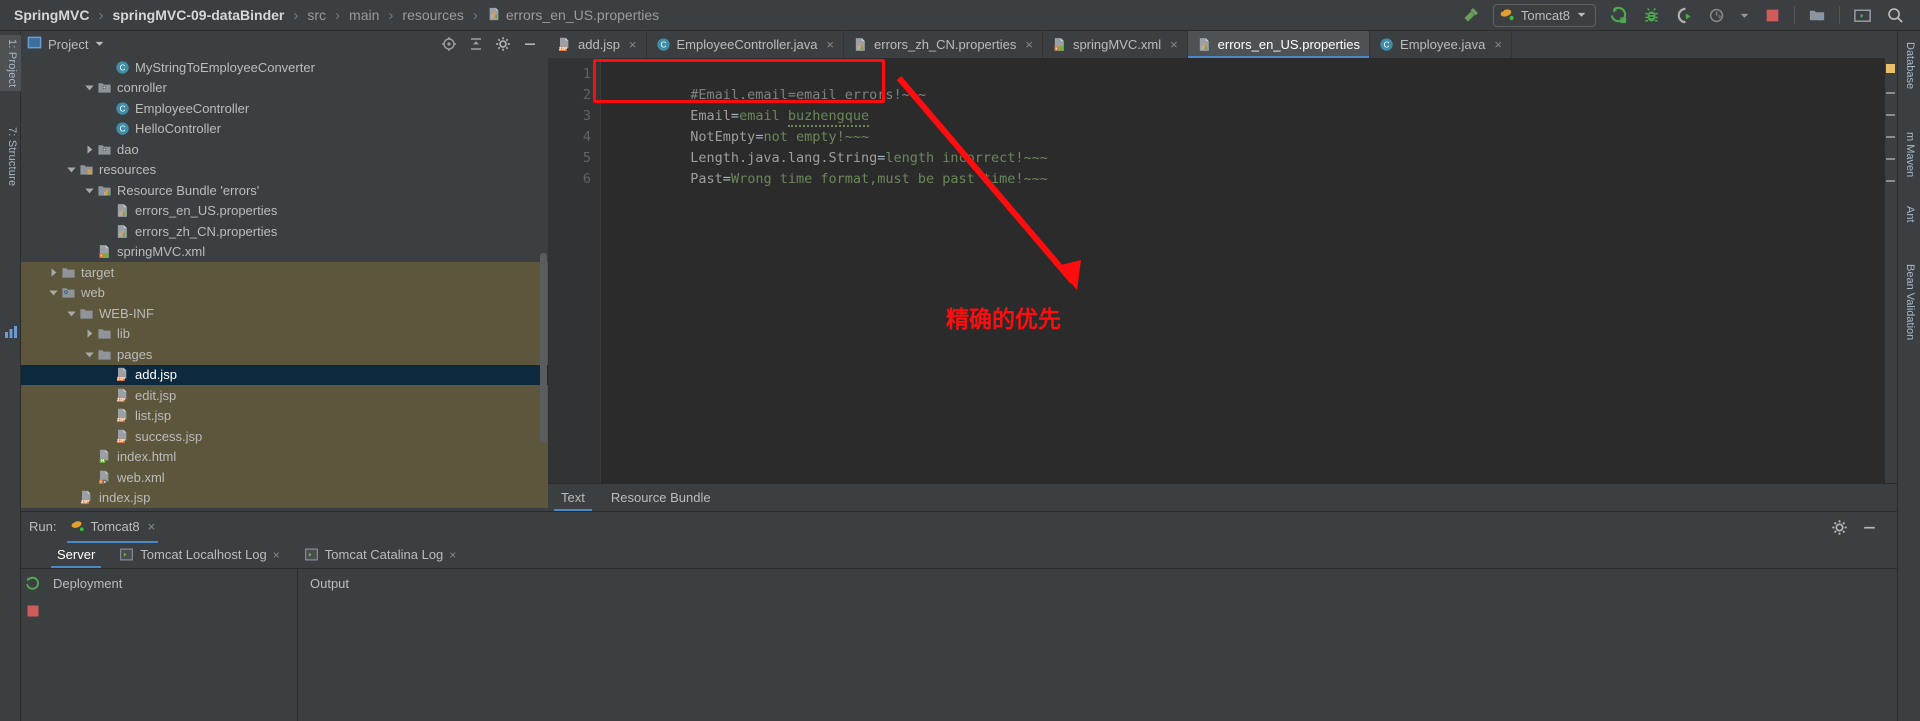 This screenshot has height=721, width=1920. Describe the element at coordinates (51, 15) in the screenshot. I see `breadcrumb-item-project: SpringMVC` at that location.